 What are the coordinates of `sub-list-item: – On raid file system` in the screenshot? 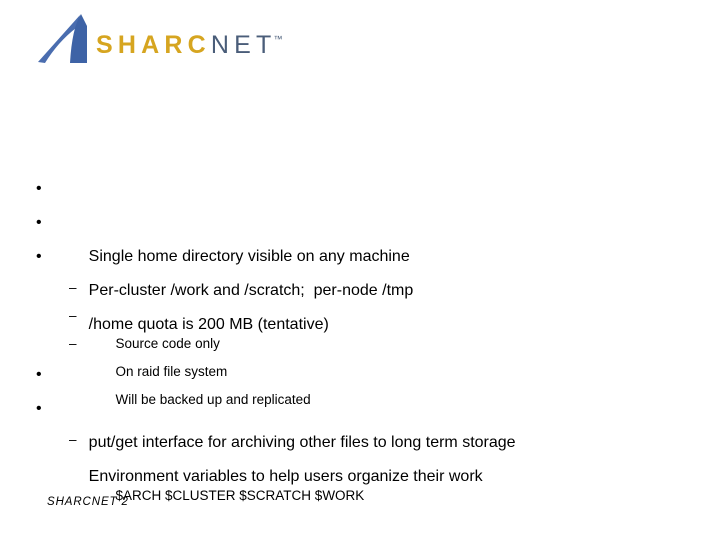 It's located at (360, 340).